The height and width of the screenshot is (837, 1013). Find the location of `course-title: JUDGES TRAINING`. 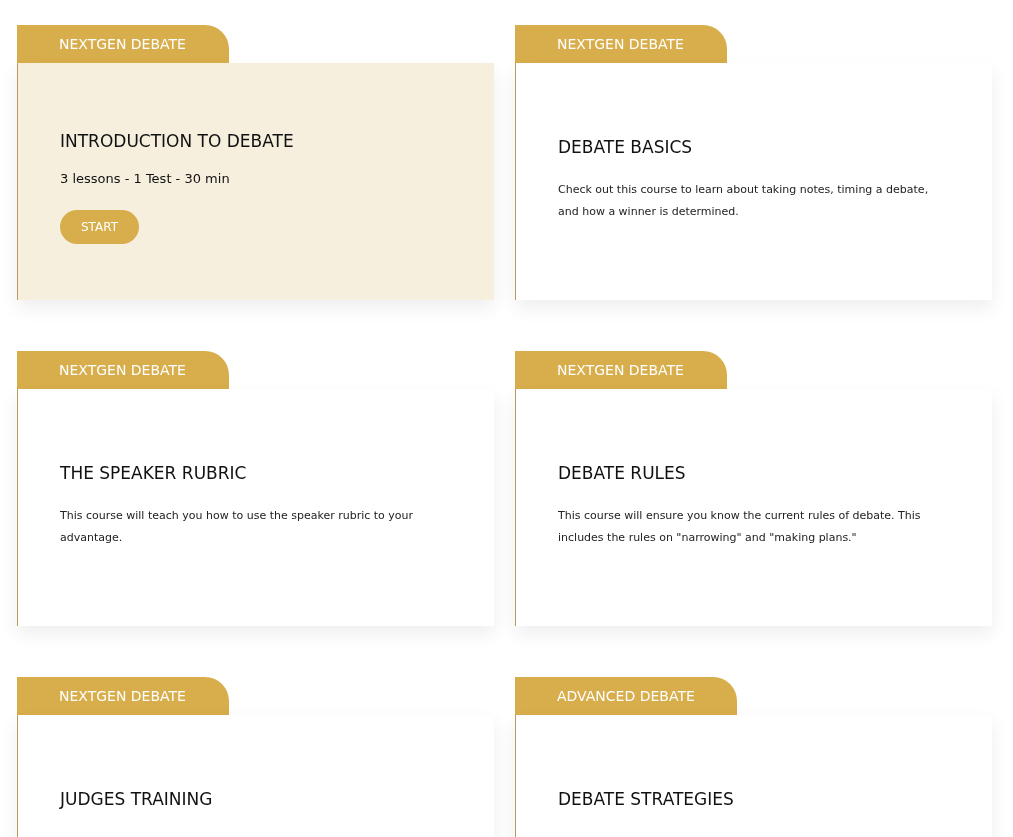

course-title: JUDGES TRAINING is located at coordinates (136, 799).